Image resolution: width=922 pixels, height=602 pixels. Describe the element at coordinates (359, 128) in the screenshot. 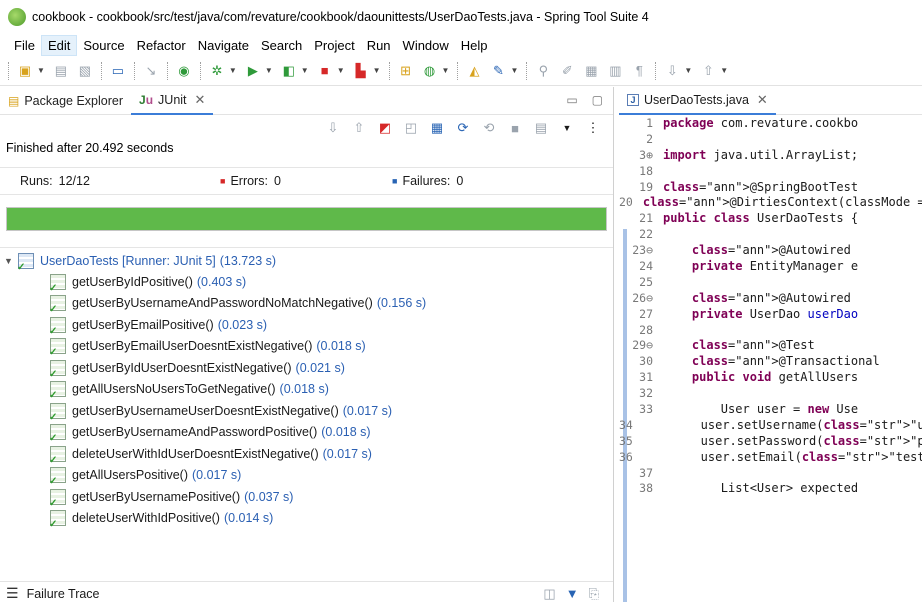

I see `previous-failure-icon: ⇧` at that location.